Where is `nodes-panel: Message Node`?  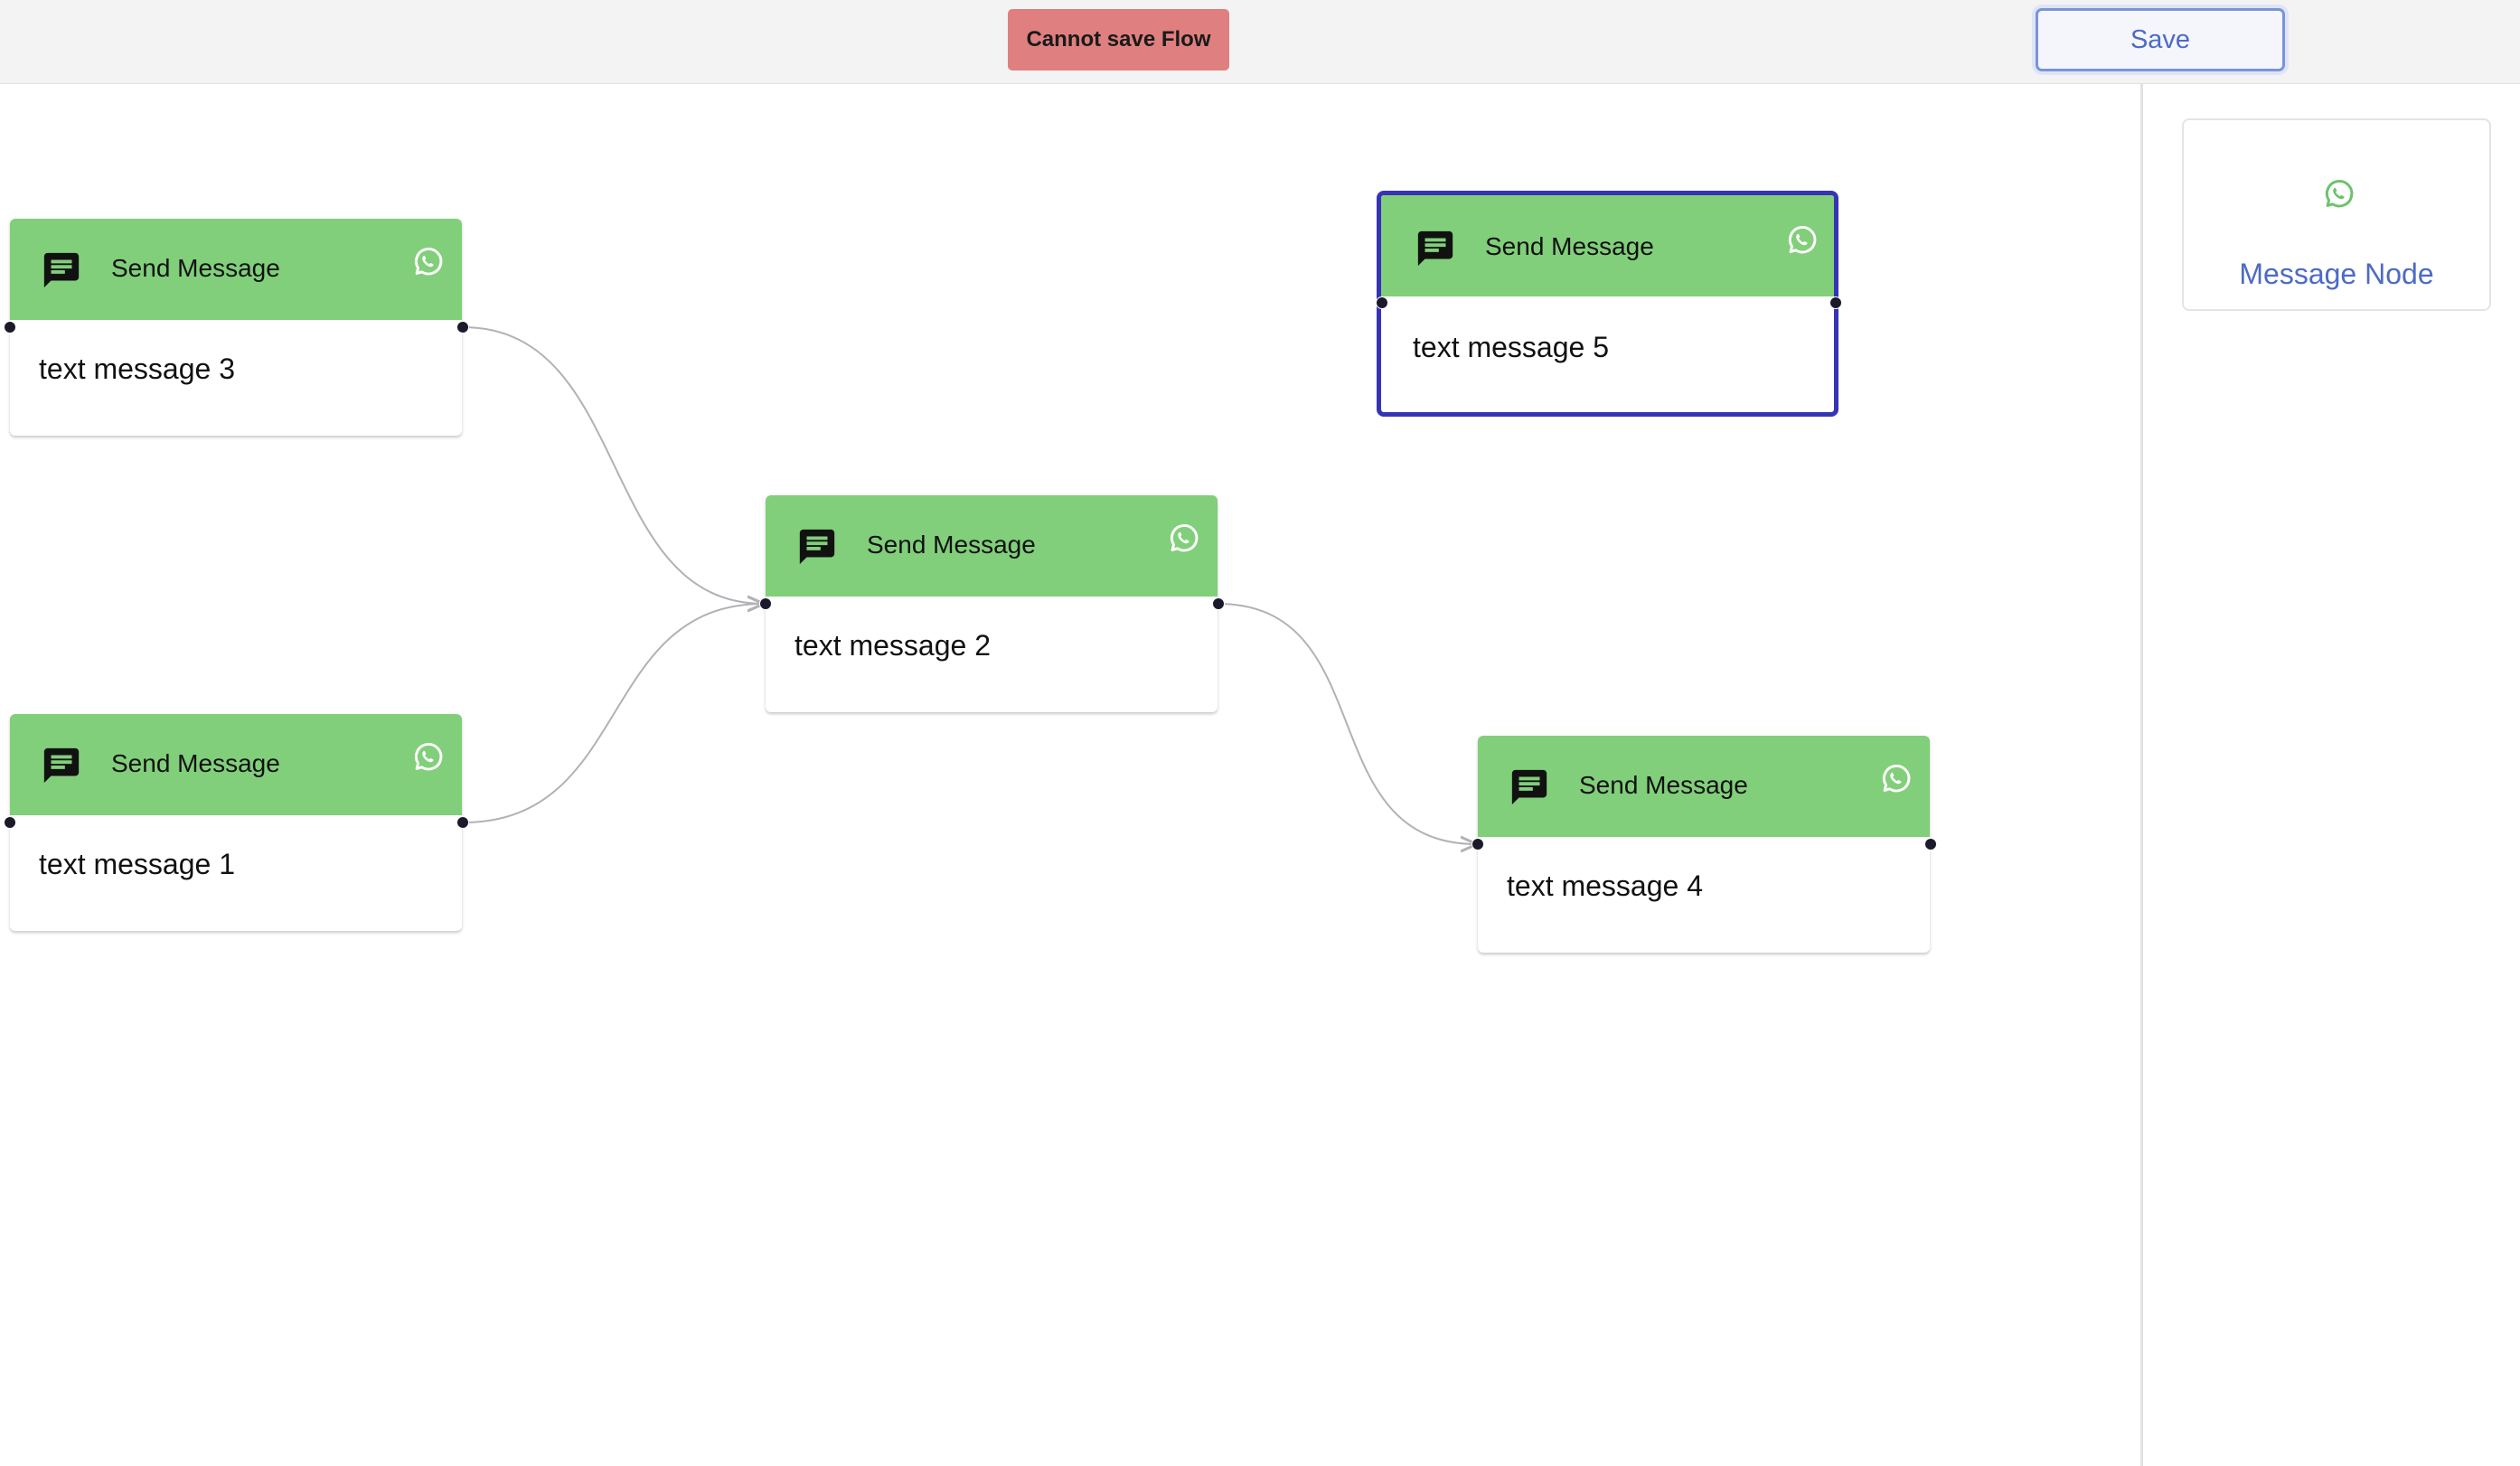 nodes-panel: Message Node is located at coordinates (2330, 775).